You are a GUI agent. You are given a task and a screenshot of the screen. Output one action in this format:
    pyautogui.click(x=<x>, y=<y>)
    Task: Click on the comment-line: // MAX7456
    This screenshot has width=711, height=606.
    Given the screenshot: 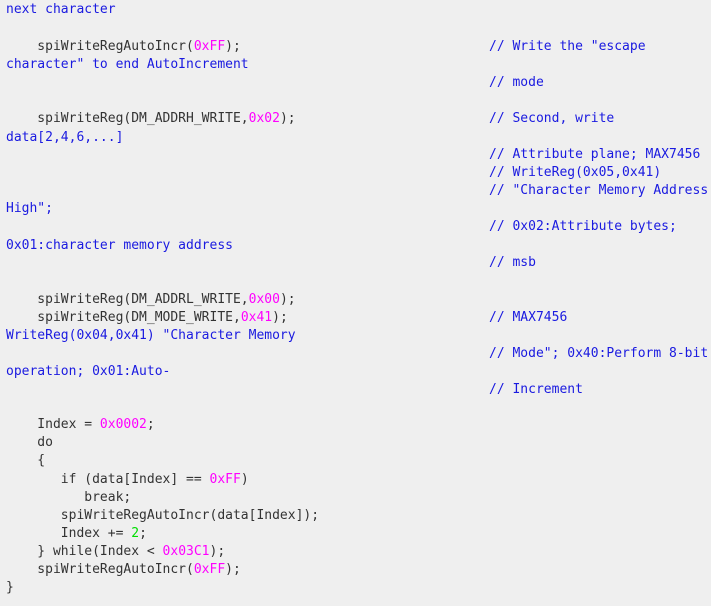 What is the action you would take?
    pyautogui.click(x=528, y=318)
    